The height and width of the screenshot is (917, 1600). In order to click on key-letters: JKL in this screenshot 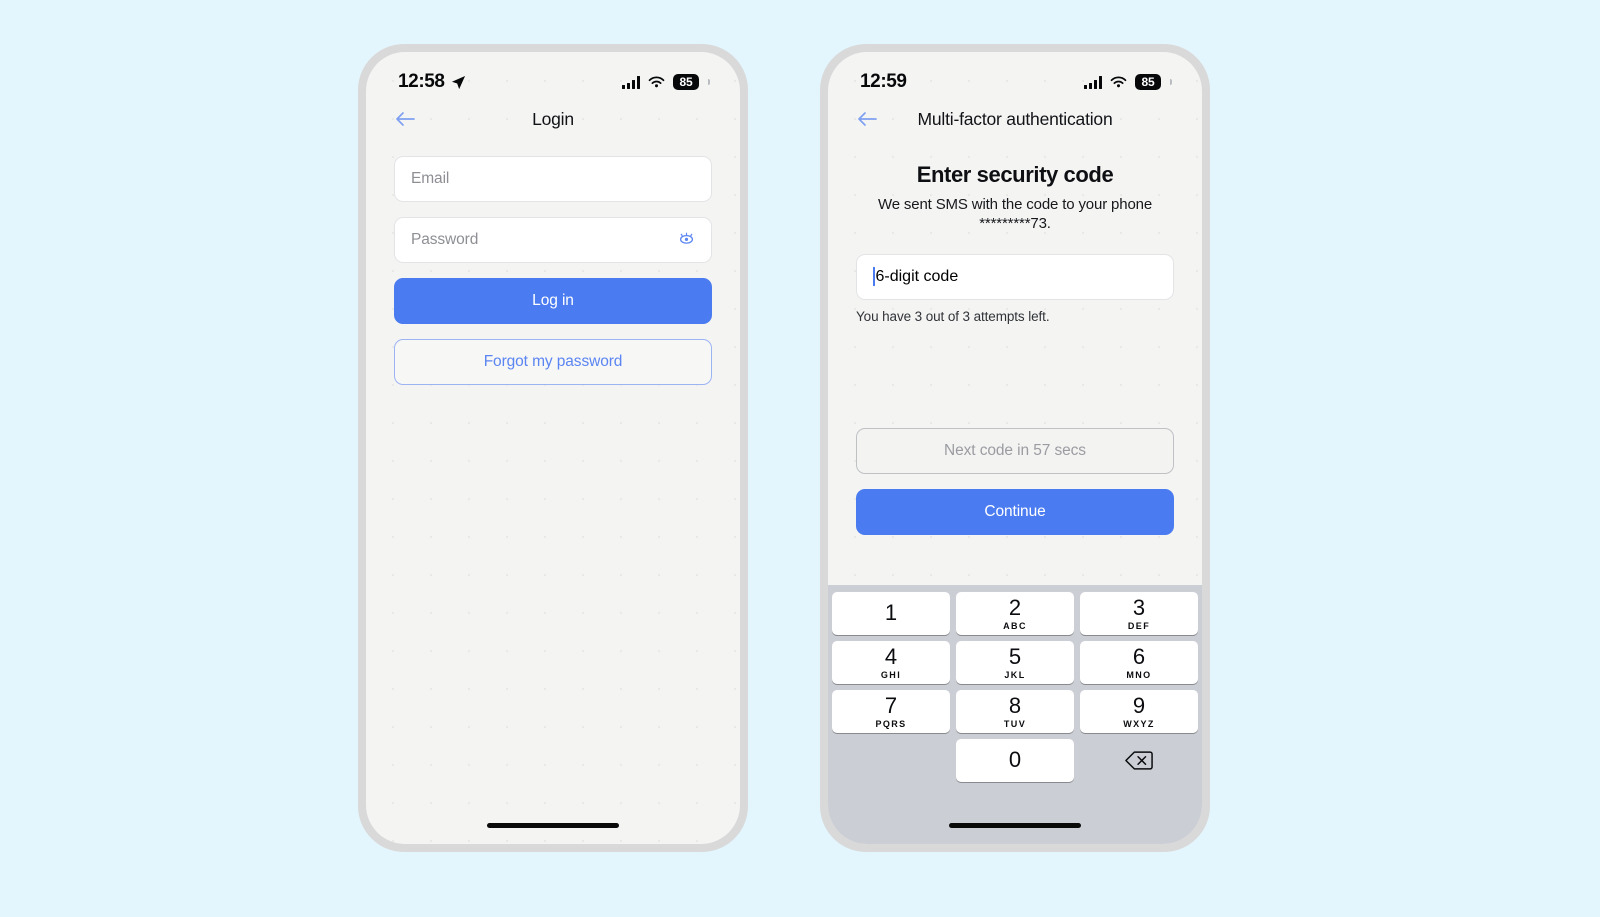, I will do `click(1015, 674)`.